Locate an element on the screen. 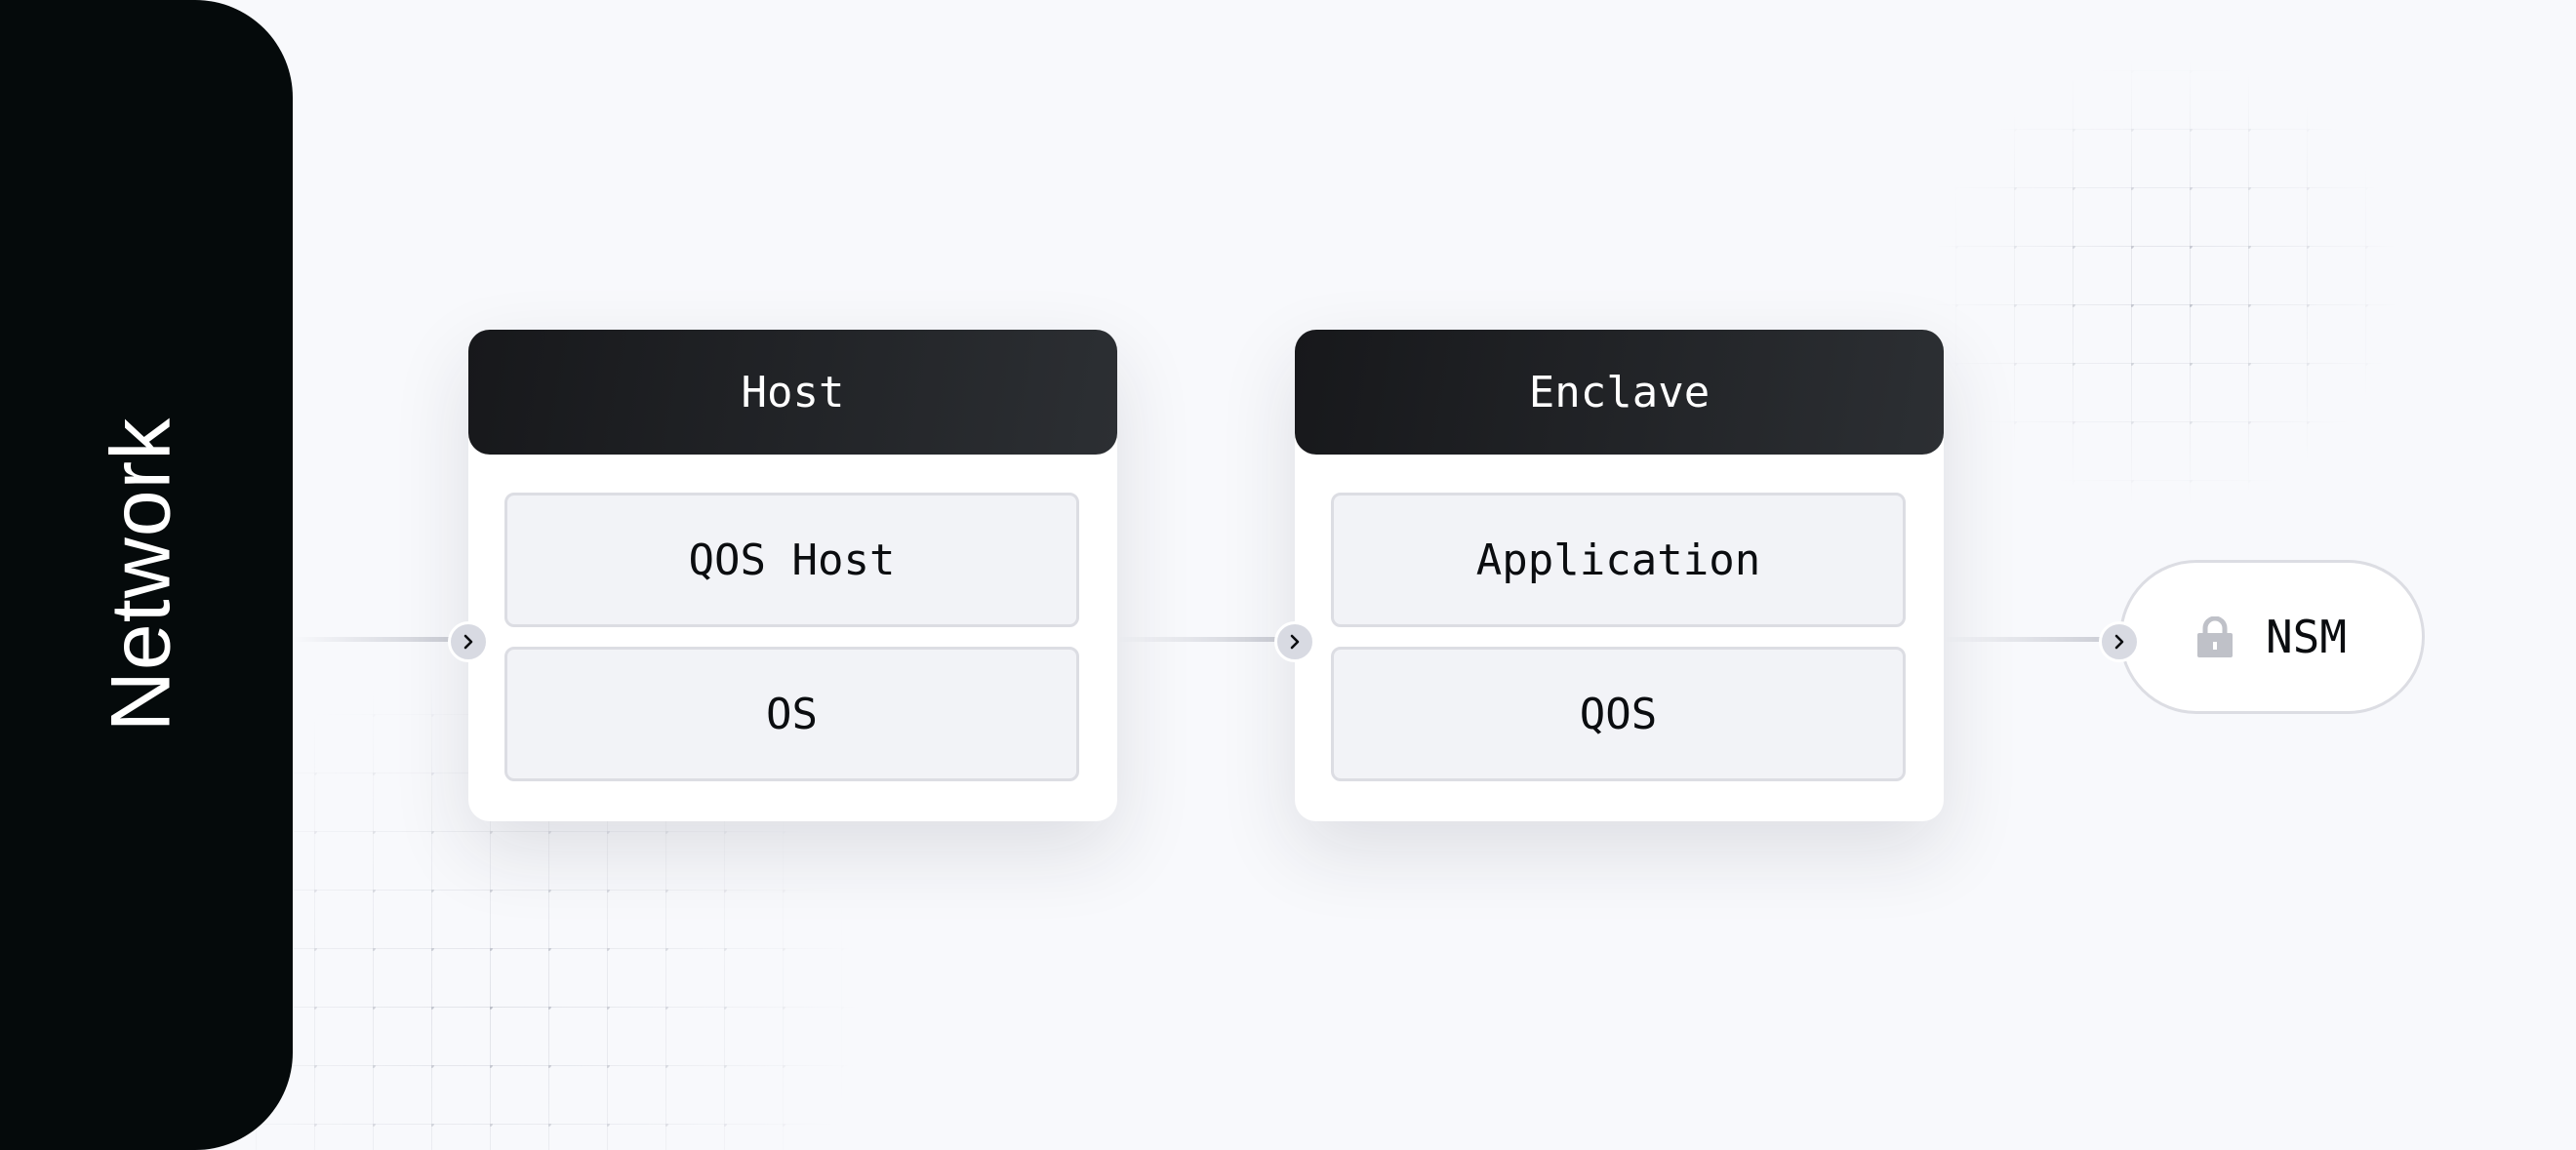 Image resolution: width=2576 pixels, height=1150 pixels. connector-host is located at coordinates (468, 641).